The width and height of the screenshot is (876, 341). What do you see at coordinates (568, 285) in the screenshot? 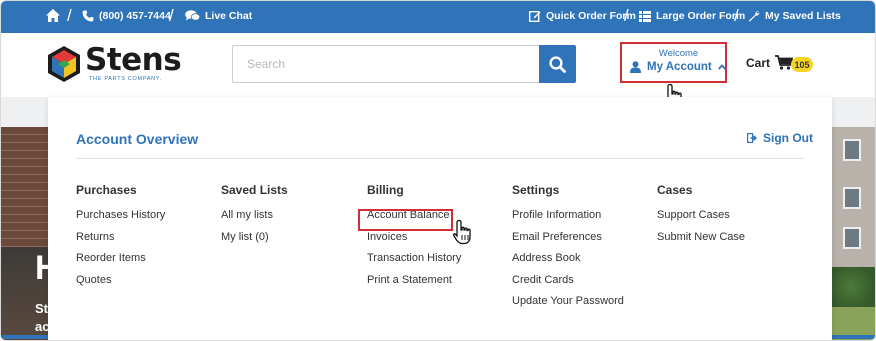
I see `menu-item-credit-cards: Credit Cards` at bounding box center [568, 285].